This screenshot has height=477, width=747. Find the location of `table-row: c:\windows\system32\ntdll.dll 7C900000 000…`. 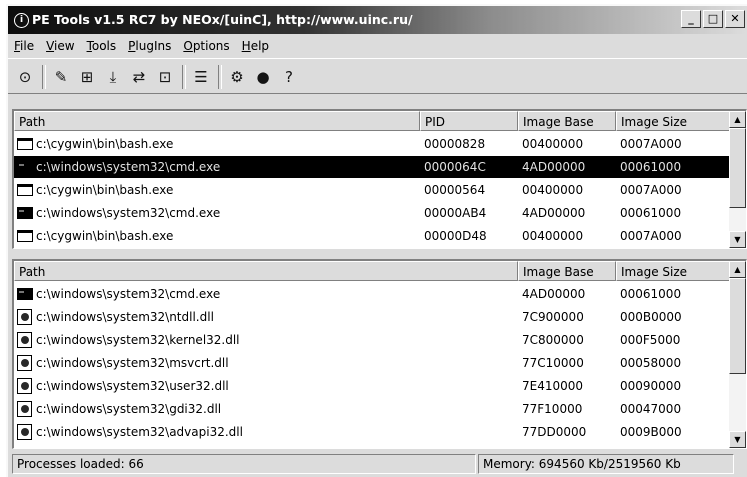

table-row: c:\windows\system32\ntdll.dll 7C900000 000… is located at coordinates (372, 317).